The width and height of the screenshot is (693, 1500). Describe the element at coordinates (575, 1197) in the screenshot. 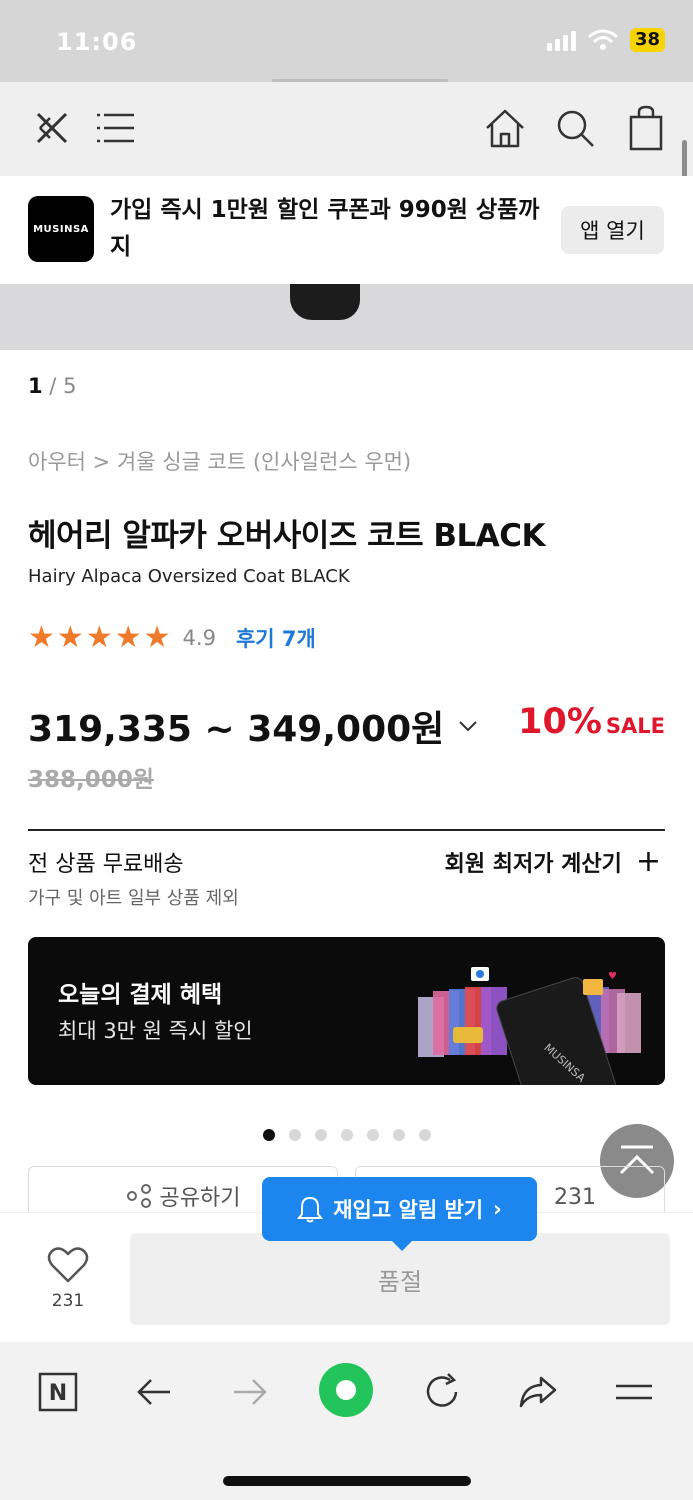

I see `like-count: 231` at that location.